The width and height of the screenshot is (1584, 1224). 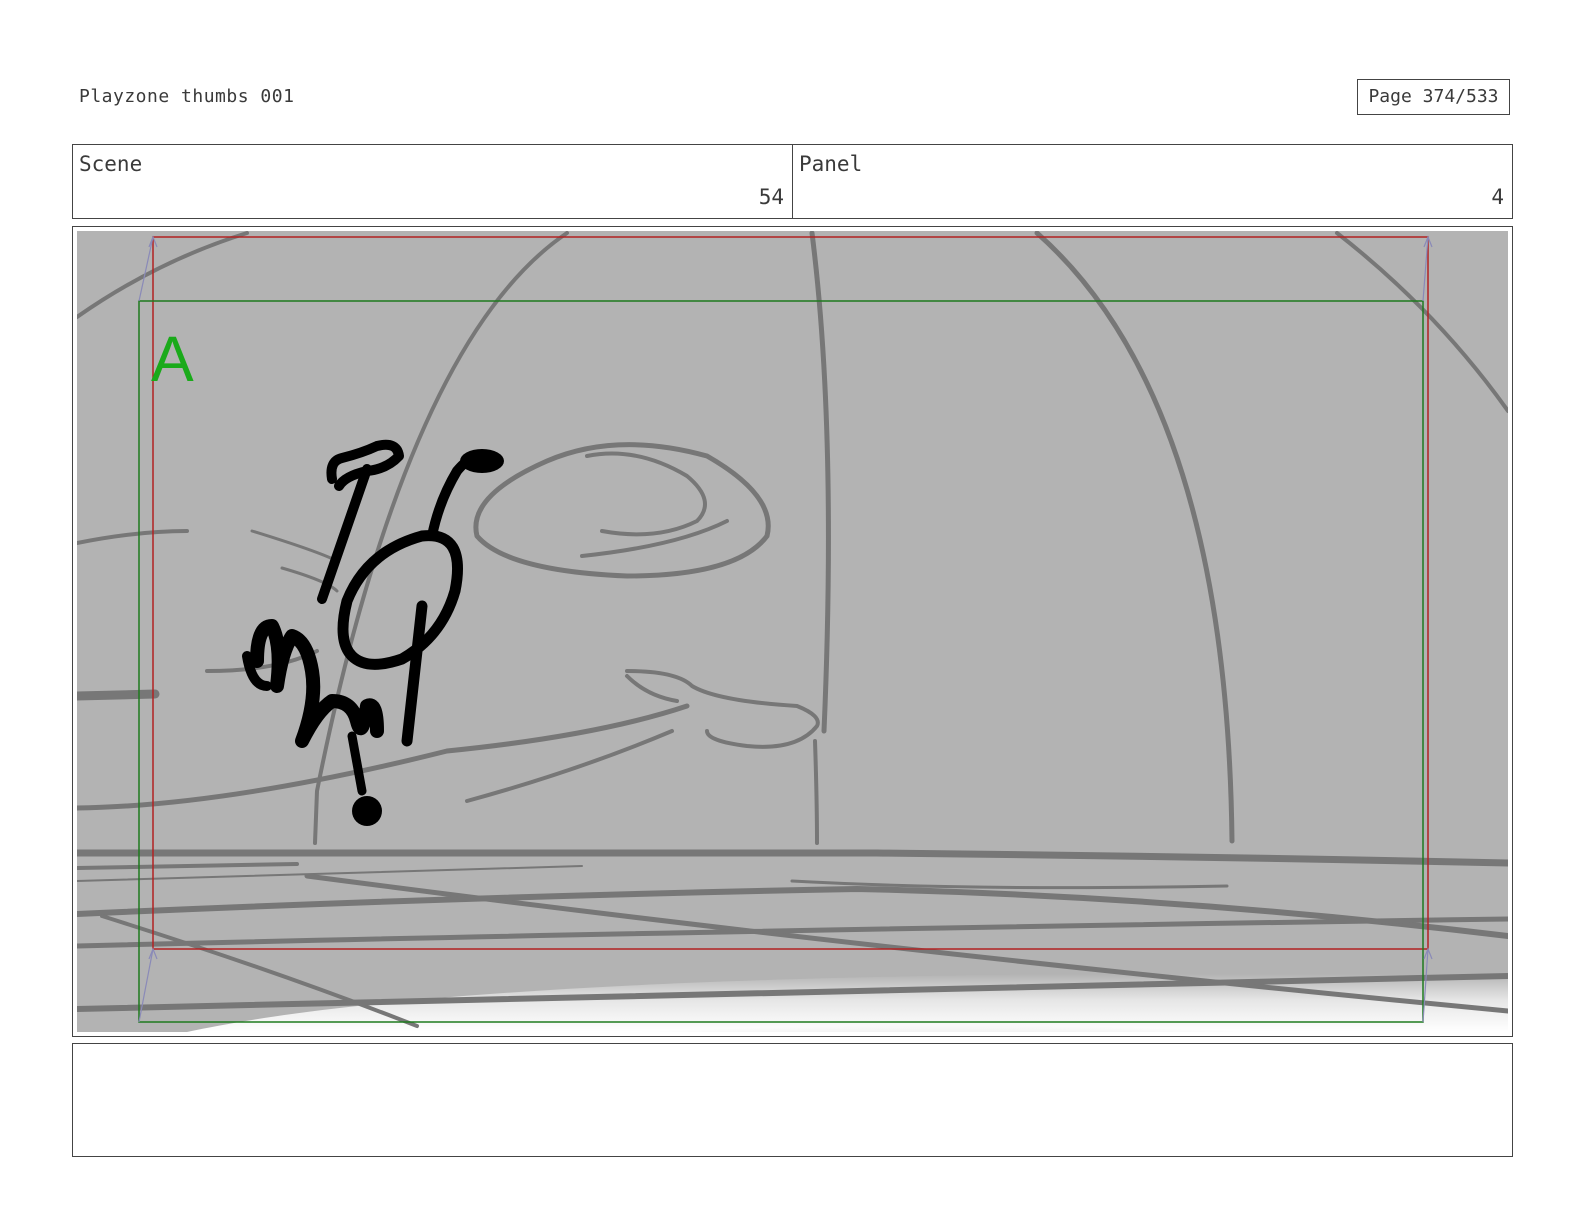 What do you see at coordinates (432, 181) in the screenshot?
I see `scene-cell: Scene 54` at bounding box center [432, 181].